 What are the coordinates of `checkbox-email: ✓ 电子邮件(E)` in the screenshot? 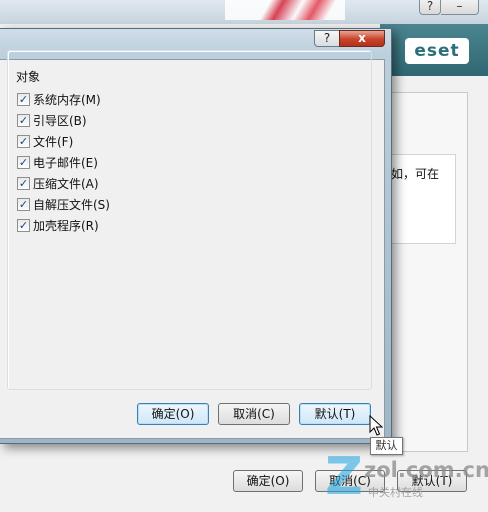 It's located at (57, 162).